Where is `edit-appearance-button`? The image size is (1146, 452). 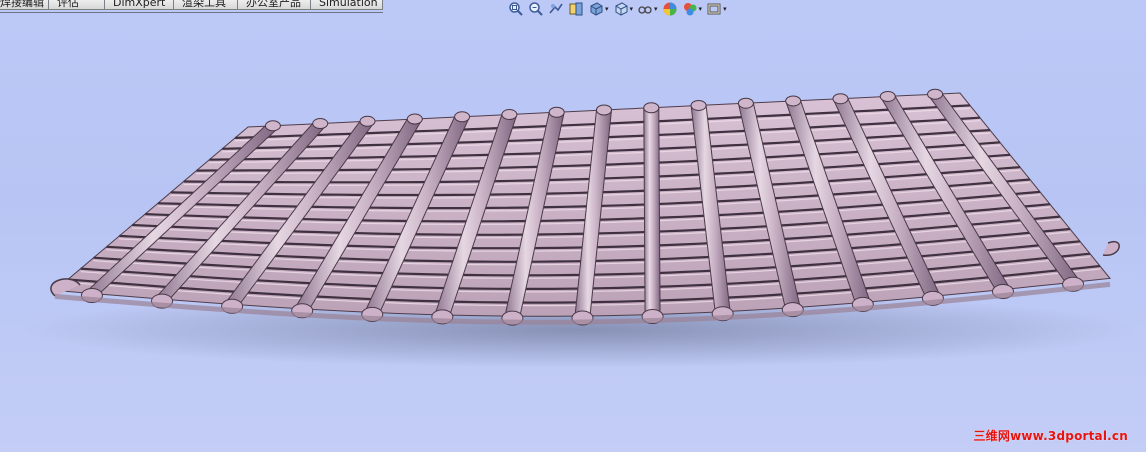
edit-appearance-button is located at coordinates (670, 9).